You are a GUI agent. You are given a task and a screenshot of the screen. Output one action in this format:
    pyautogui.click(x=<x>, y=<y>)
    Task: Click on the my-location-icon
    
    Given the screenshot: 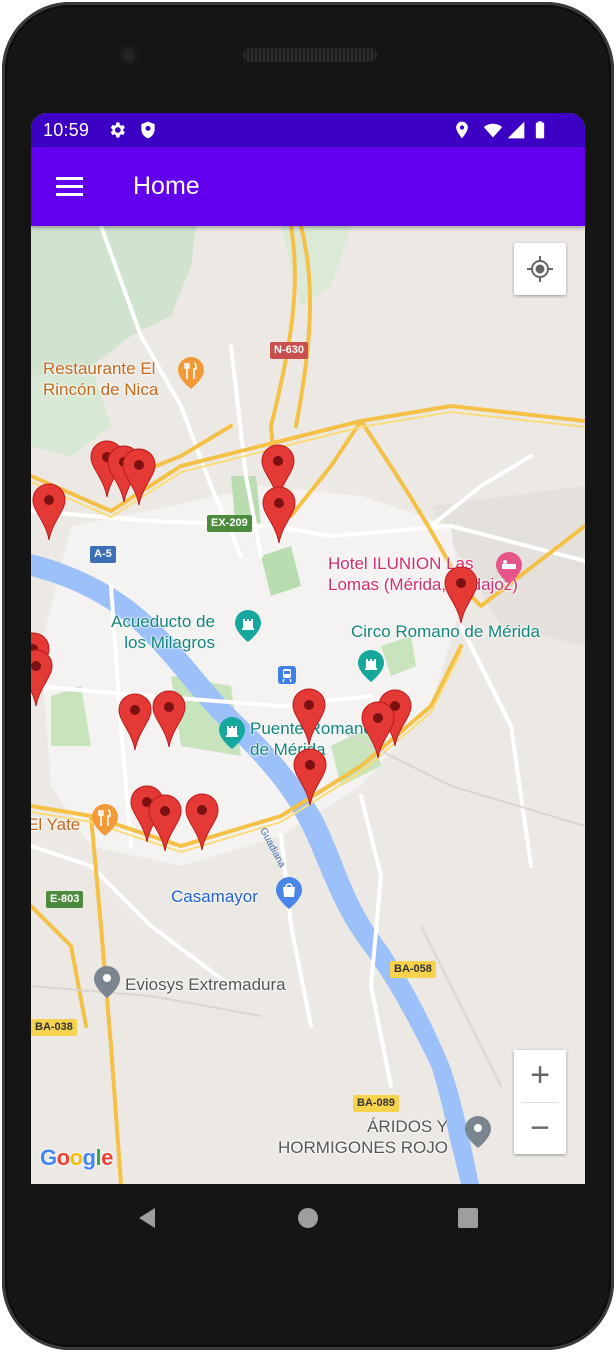 What is the action you would take?
    pyautogui.click(x=540, y=269)
    